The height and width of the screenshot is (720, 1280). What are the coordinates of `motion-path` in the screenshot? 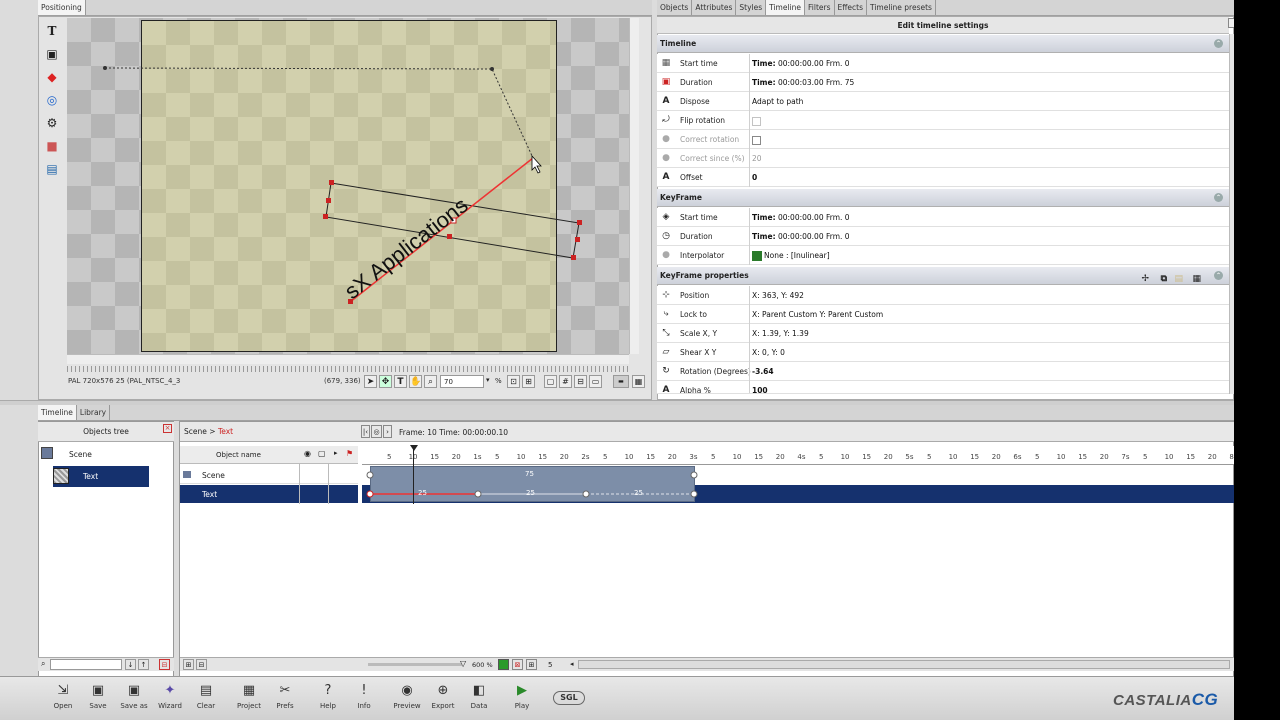 It's located at (319, 113).